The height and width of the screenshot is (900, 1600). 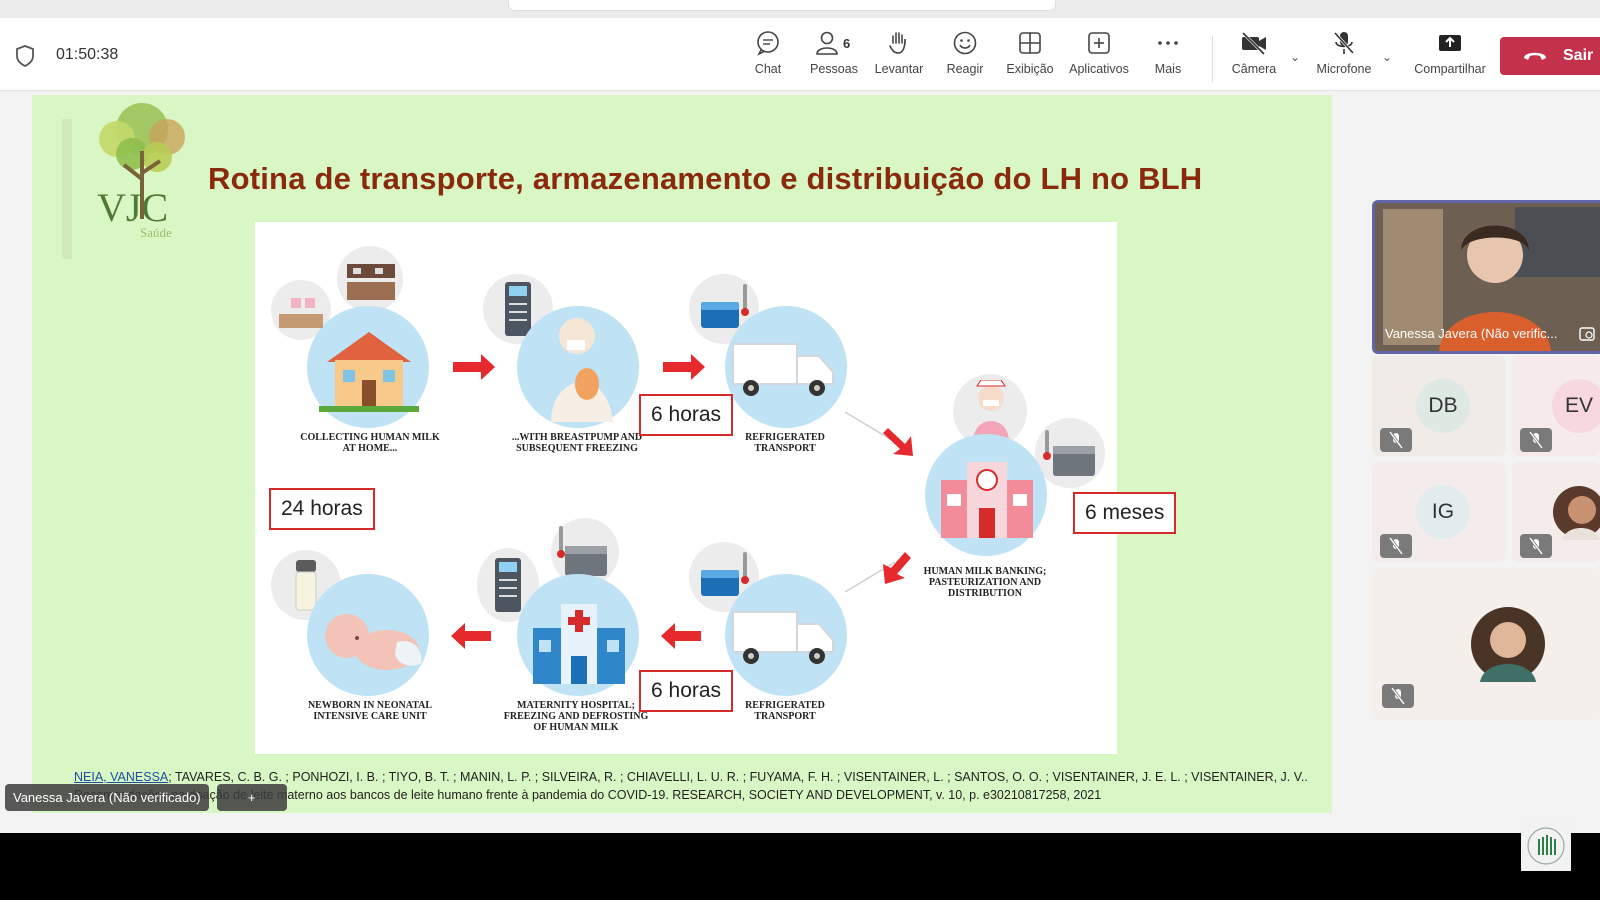 I want to click on shield-icon, so click(x=25, y=56).